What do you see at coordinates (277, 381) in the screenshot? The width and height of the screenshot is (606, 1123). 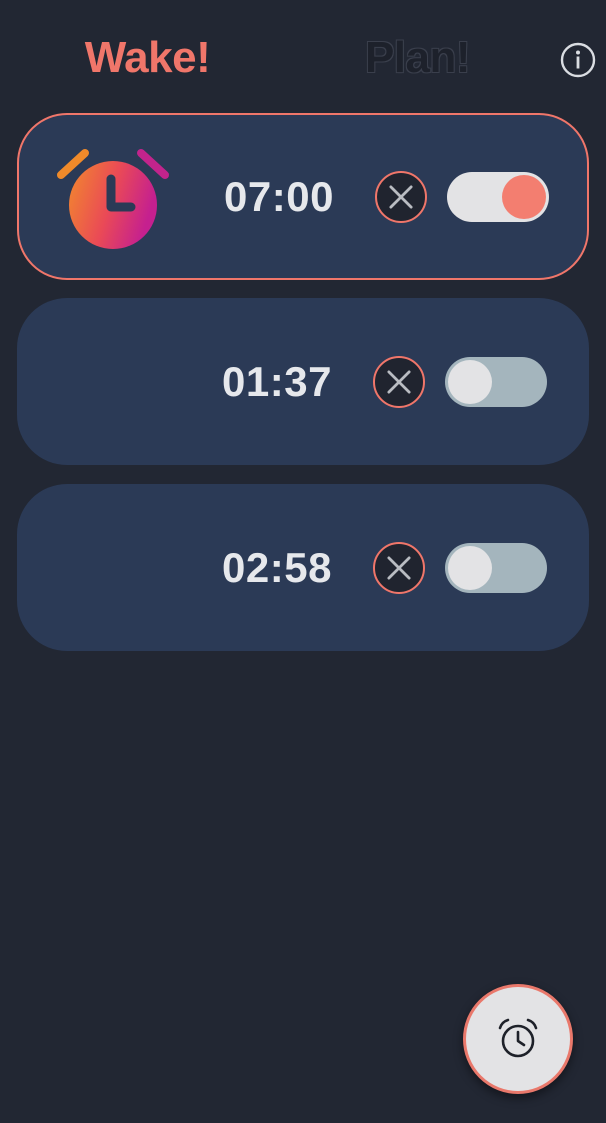 I see `alarm-time: 01:37` at bounding box center [277, 381].